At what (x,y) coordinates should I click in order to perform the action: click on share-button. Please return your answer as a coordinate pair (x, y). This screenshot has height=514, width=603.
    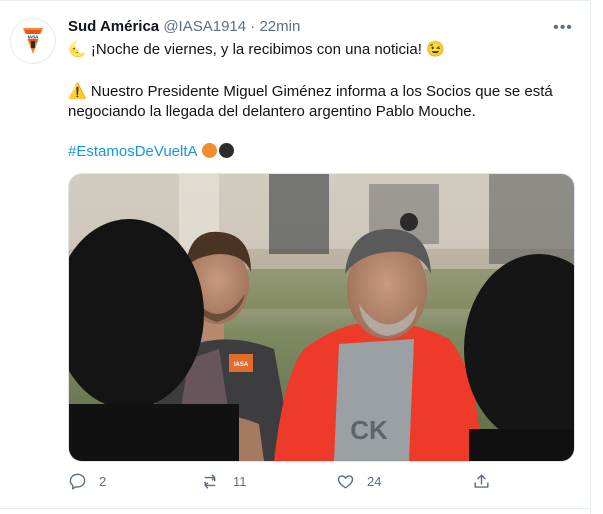
    Looking at the image, I should click on (487, 481).